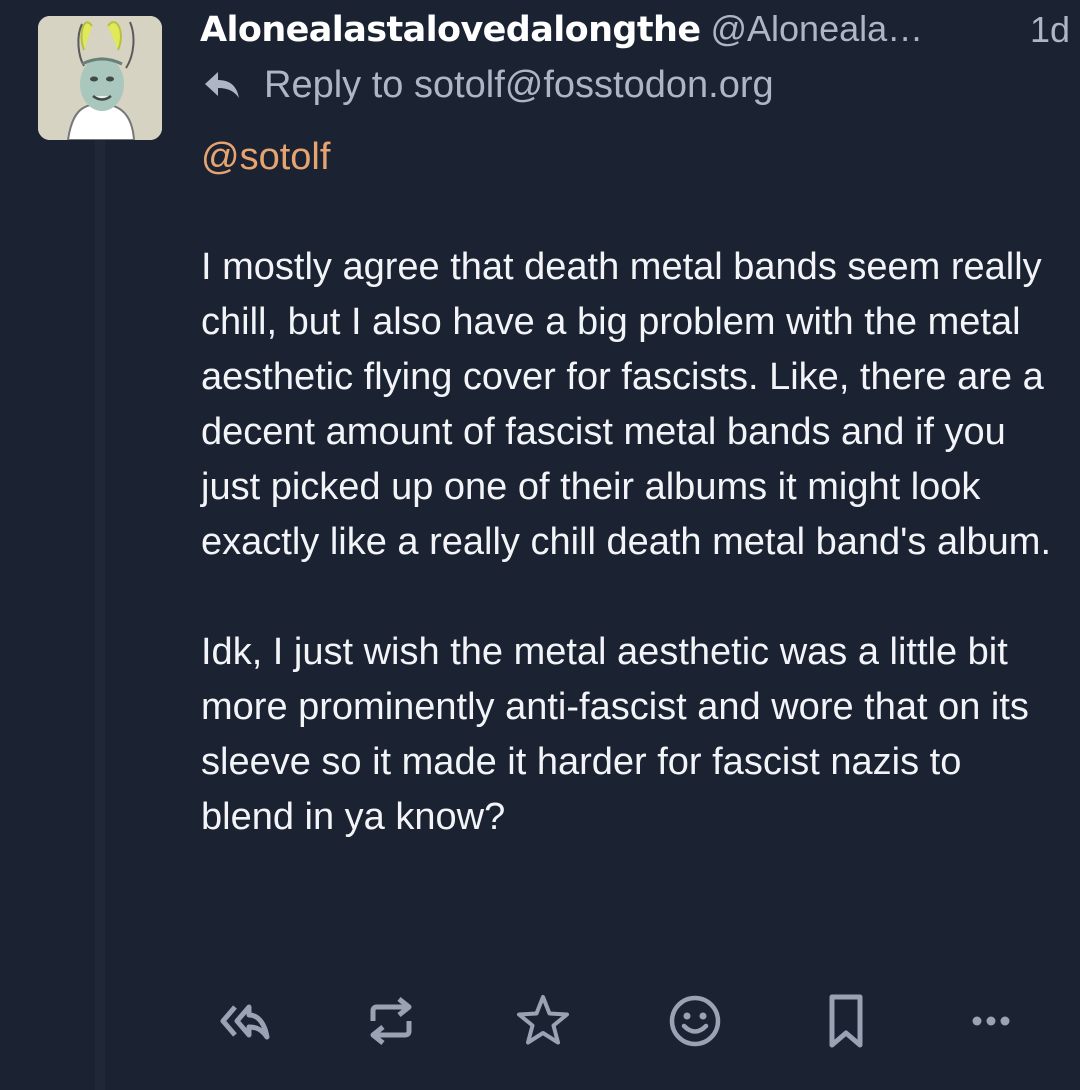 The height and width of the screenshot is (1090, 1080). I want to click on smiley-icon, so click(695, 1021).